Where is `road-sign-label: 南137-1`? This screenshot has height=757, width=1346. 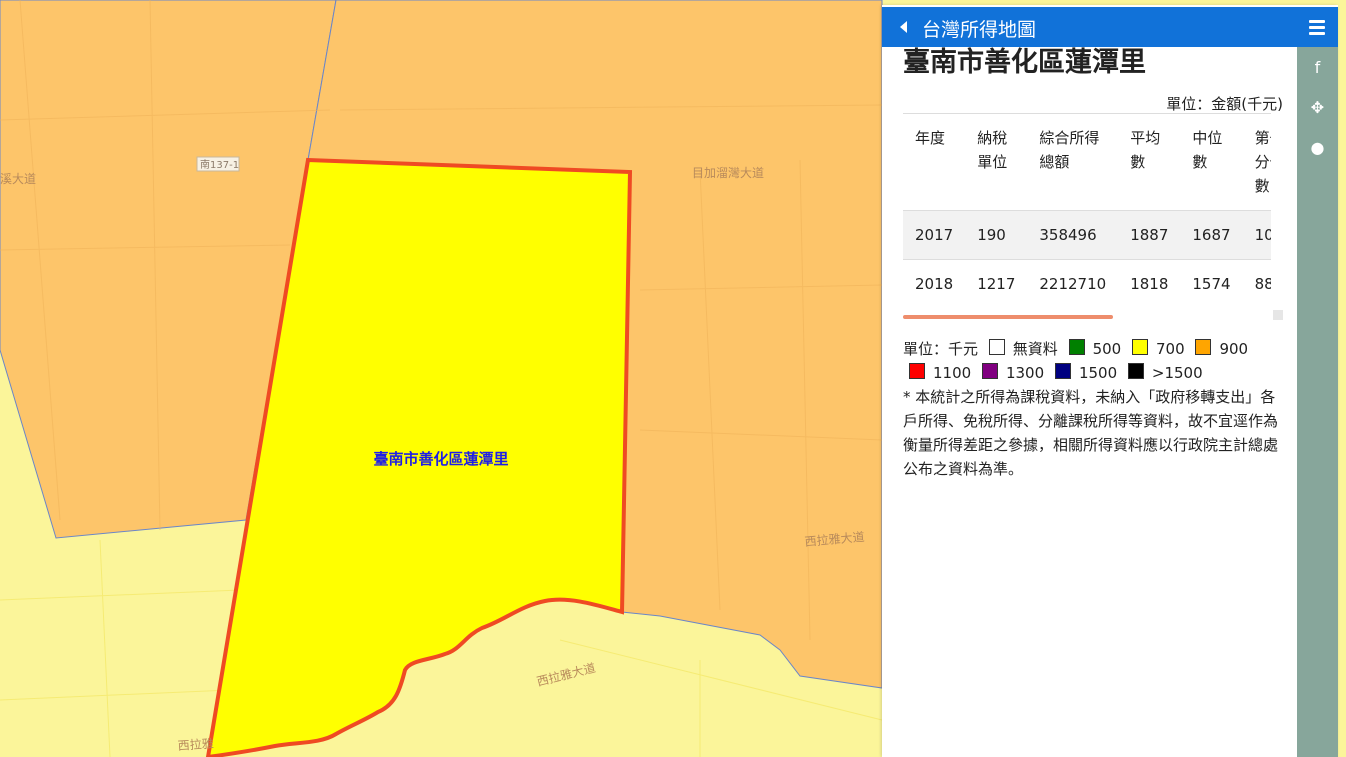 road-sign-label: 南137-1 is located at coordinates (219, 164).